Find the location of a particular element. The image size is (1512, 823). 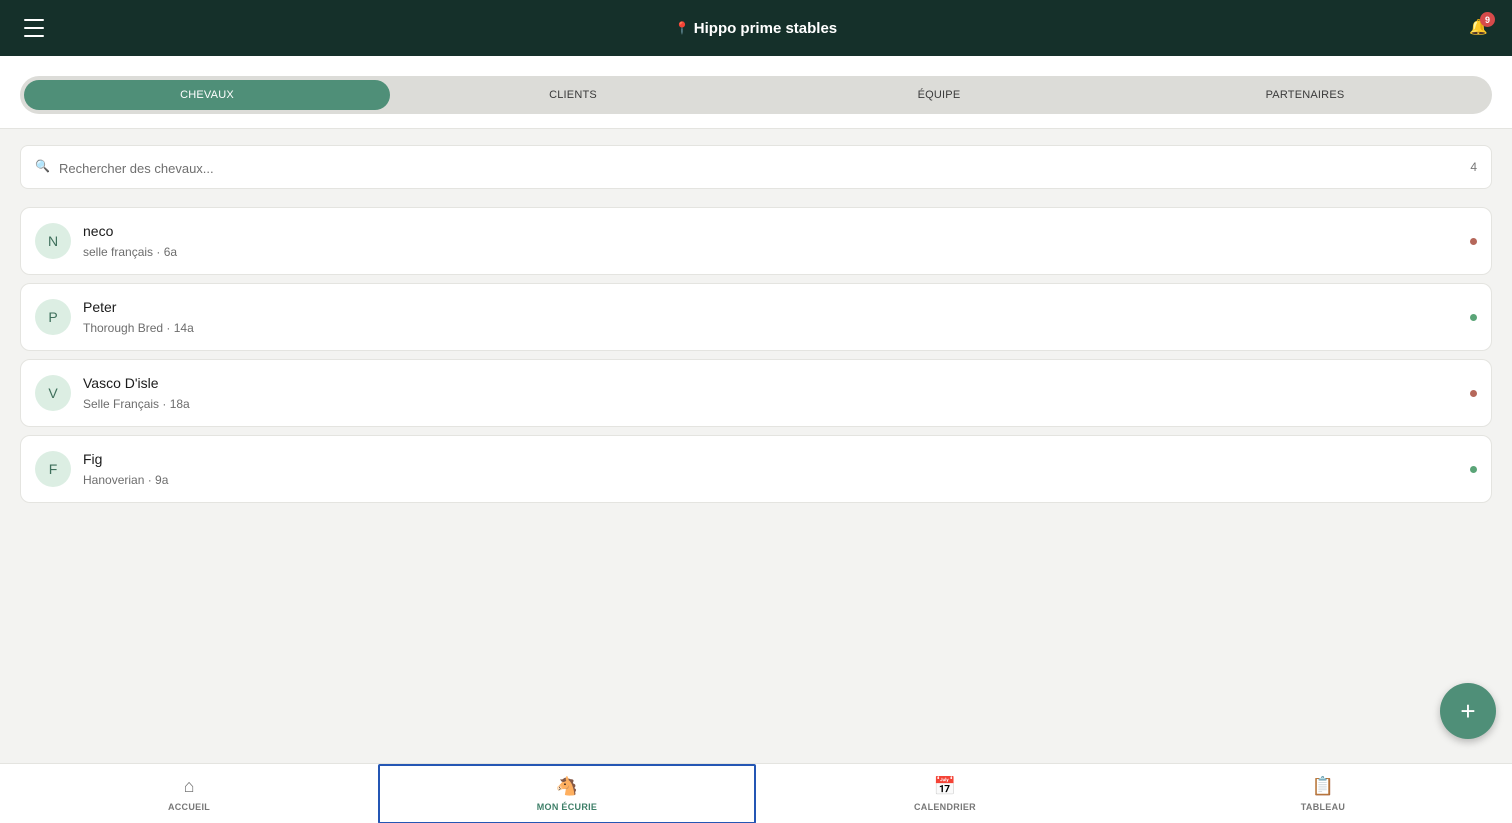

clipboard-icon: 📋 is located at coordinates (1323, 786).